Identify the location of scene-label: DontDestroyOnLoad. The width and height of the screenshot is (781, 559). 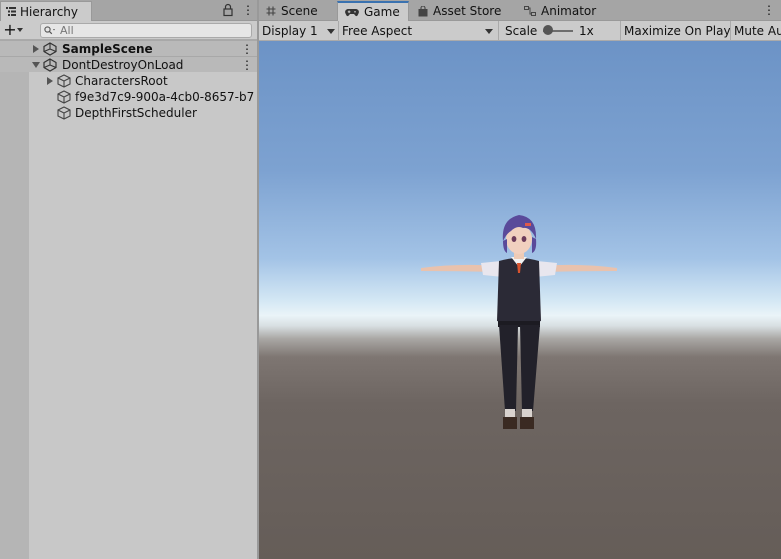
(123, 64).